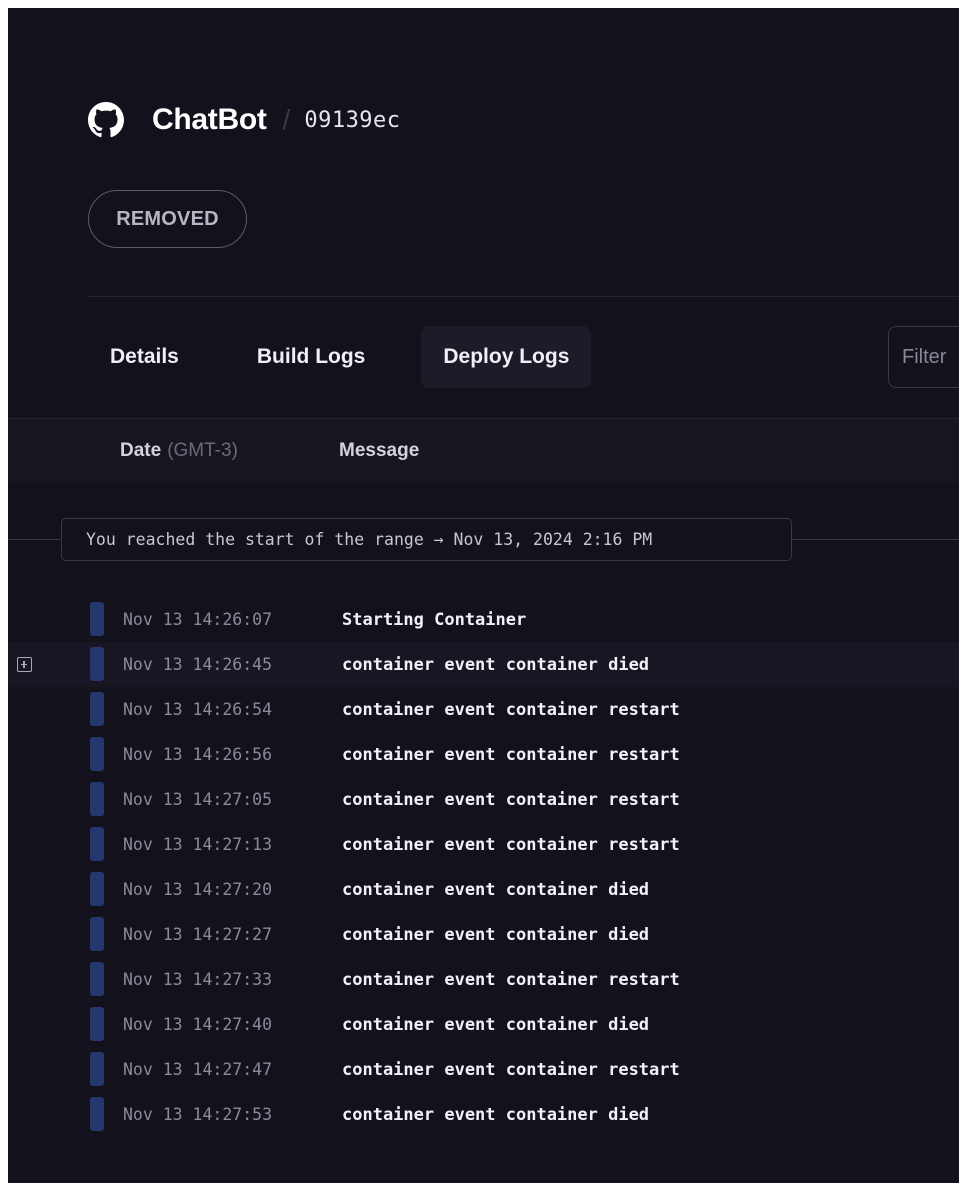 This screenshot has width=959, height=1191. What do you see at coordinates (311, 357) in the screenshot?
I see `tab-build-logs: Build Logs` at bounding box center [311, 357].